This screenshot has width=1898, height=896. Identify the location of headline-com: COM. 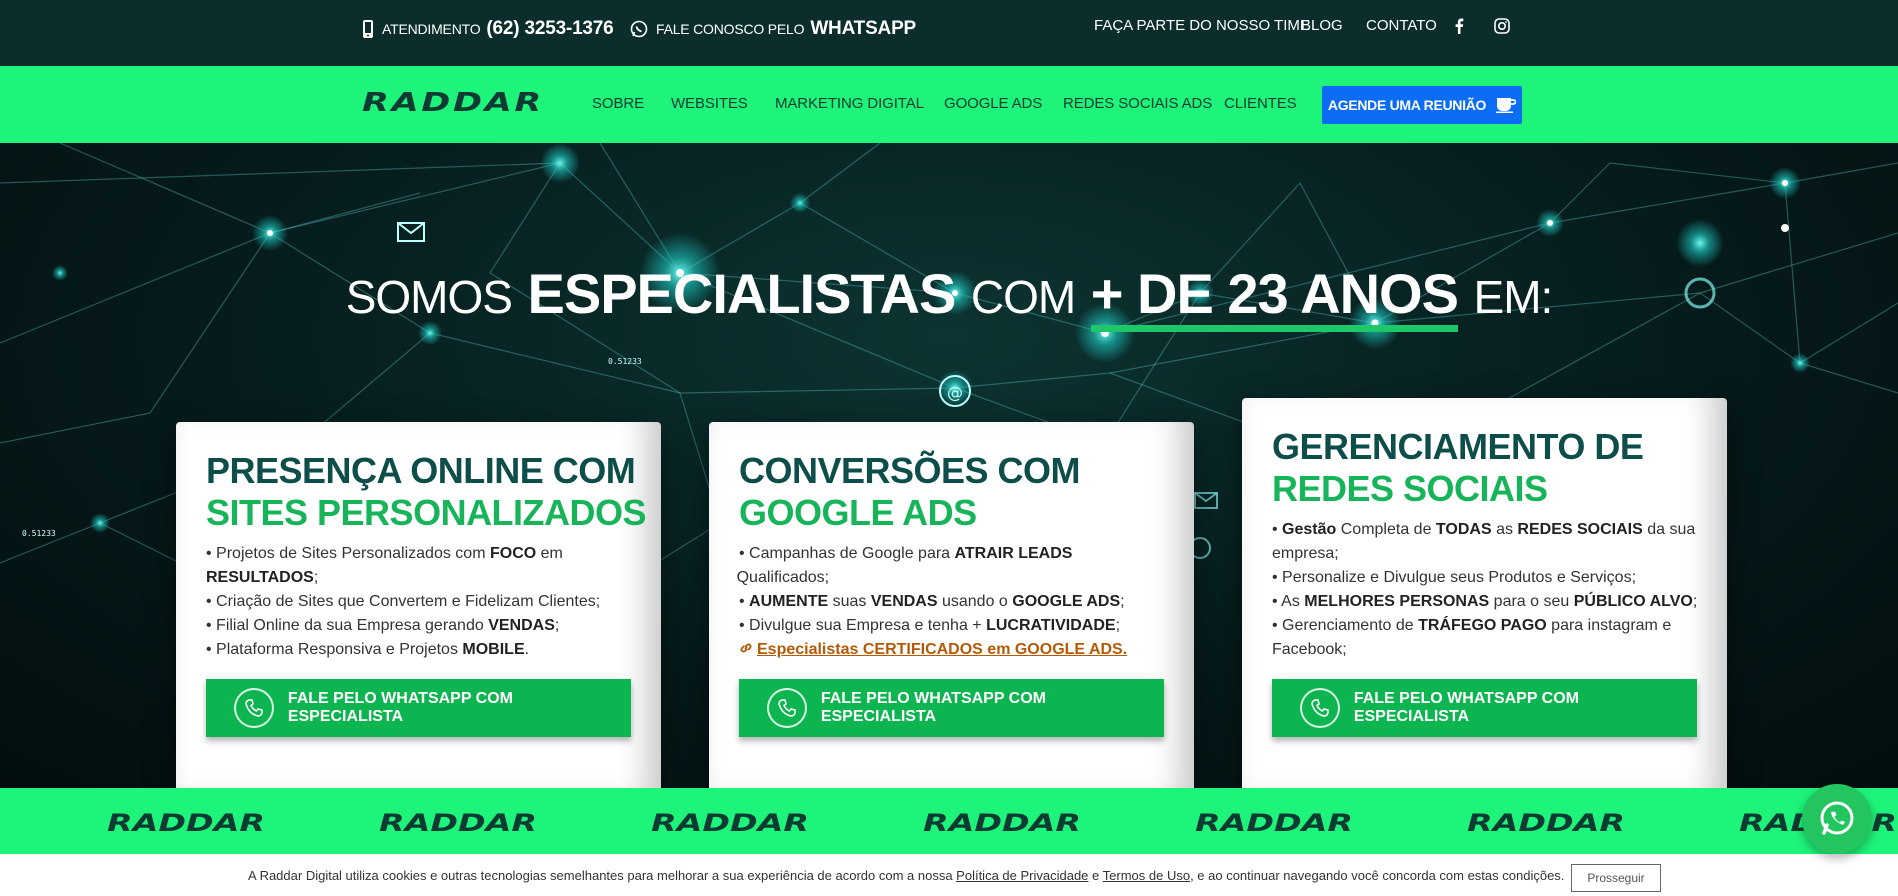
(1023, 297).